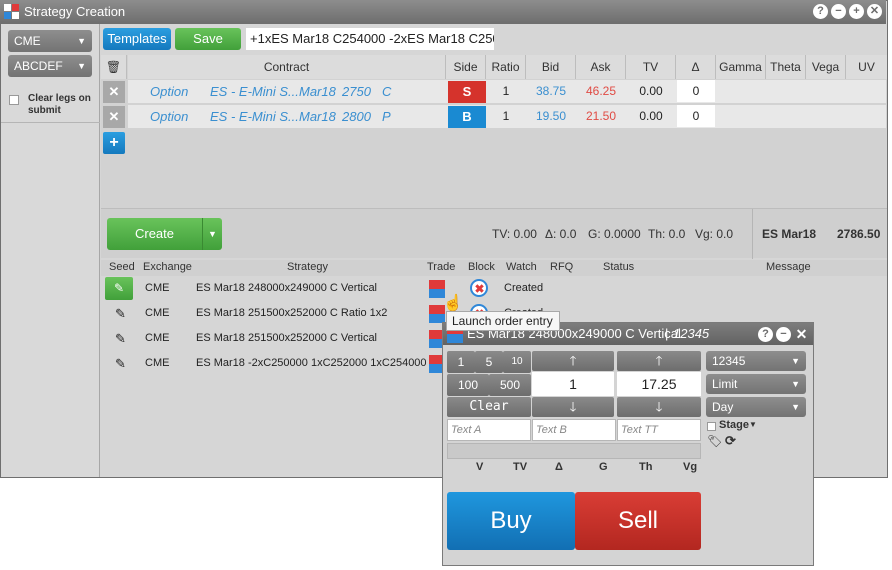  Describe the element at coordinates (573, 361) in the screenshot. I see `qty-up-arrow-icon: 🡑` at that location.